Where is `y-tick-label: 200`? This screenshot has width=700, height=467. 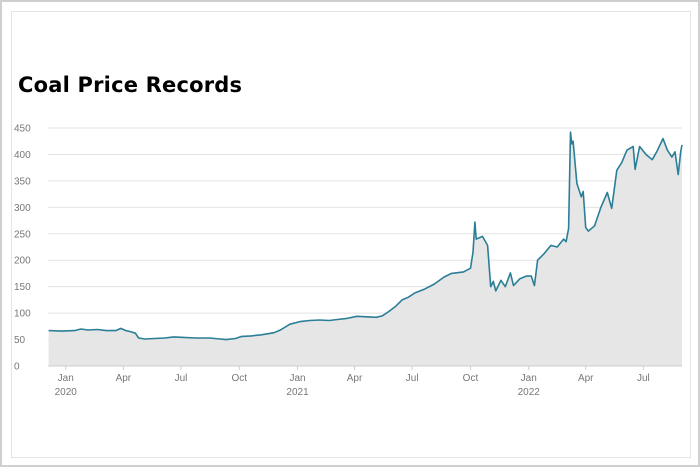
y-tick-label: 200 is located at coordinates (22, 261).